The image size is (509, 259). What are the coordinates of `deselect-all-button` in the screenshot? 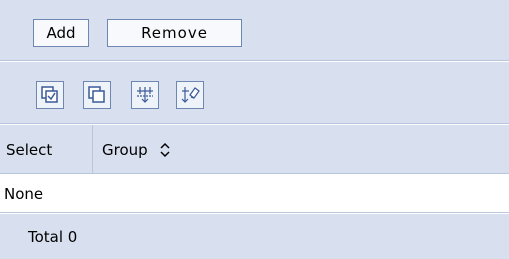 It's located at (97, 95).